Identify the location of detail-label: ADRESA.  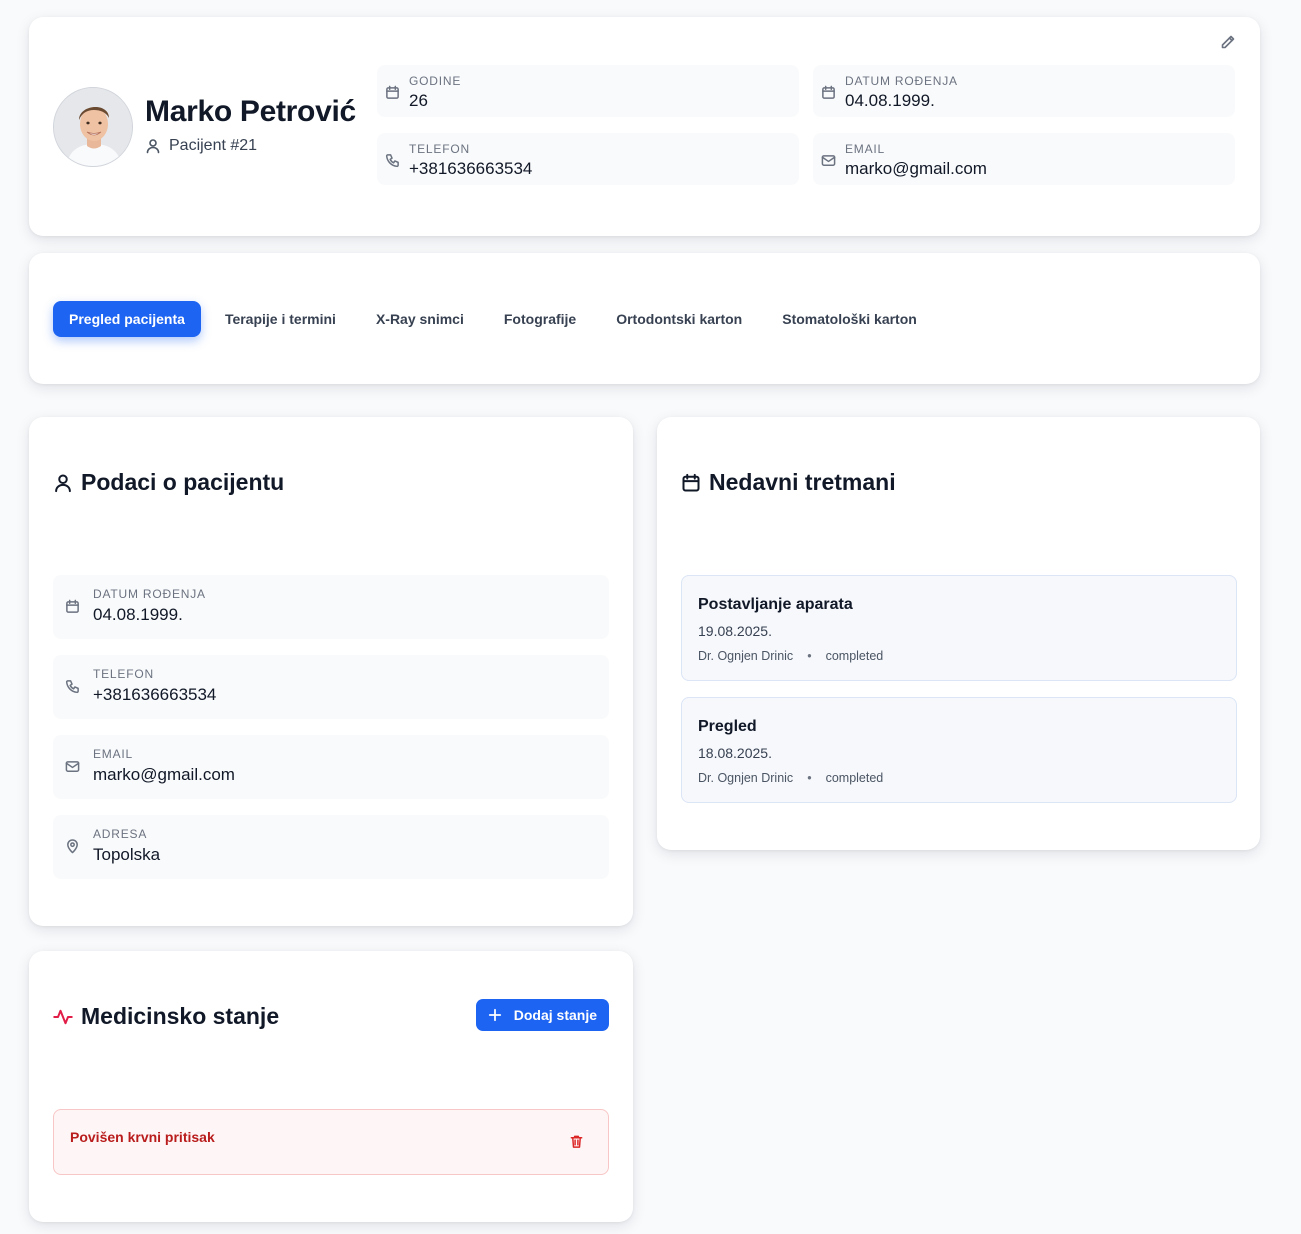
(120, 834).